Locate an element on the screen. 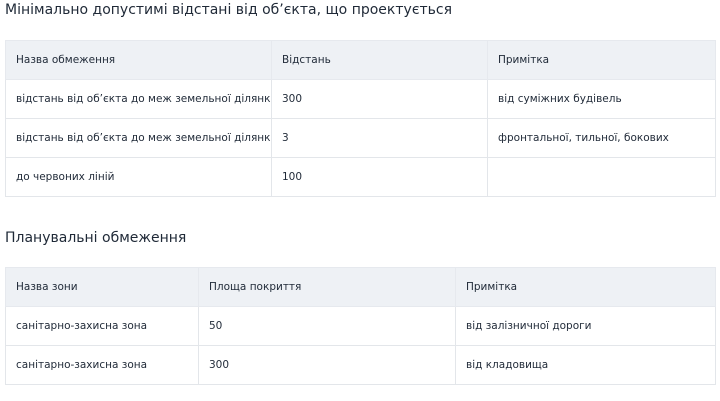 This screenshot has width=720, height=401. table-header-row: Назва зони Площа покриття Примітка is located at coordinates (360, 287).